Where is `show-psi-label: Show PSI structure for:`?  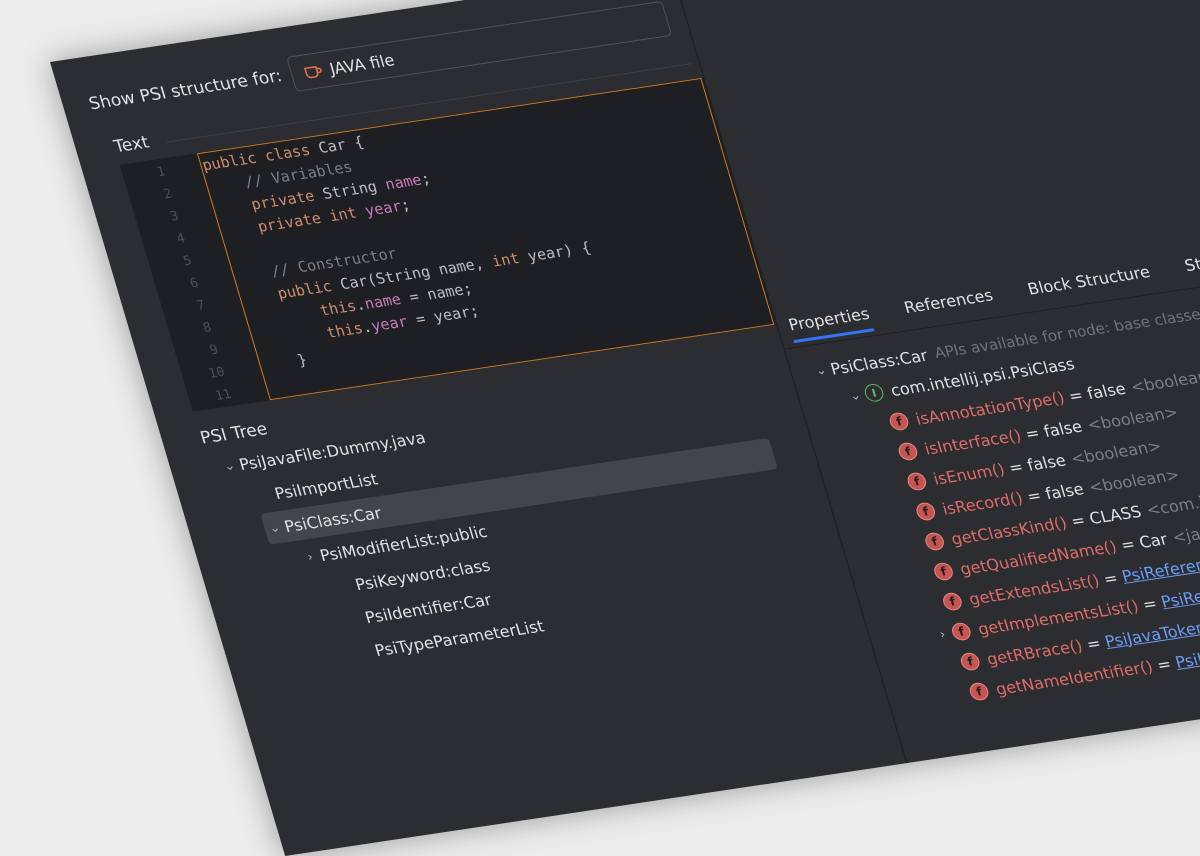 show-psi-label: Show PSI structure for: is located at coordinates (185, 90).